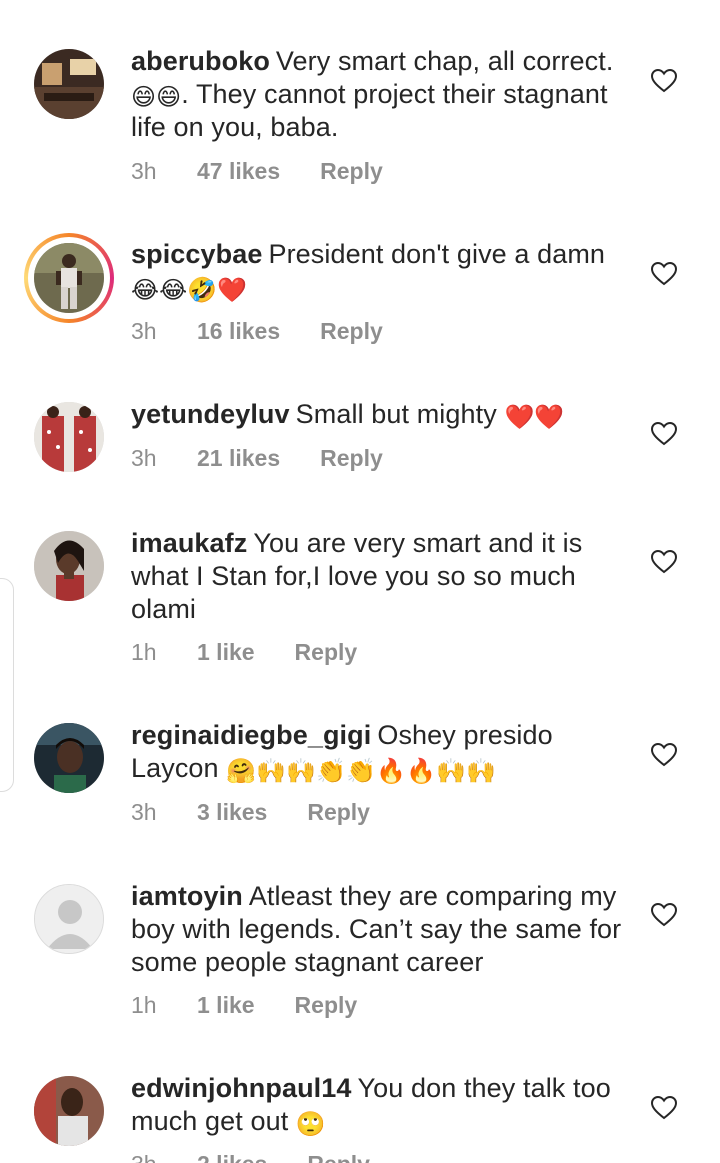  I want to click on comment-username: spiccybae, so click(196, 254).